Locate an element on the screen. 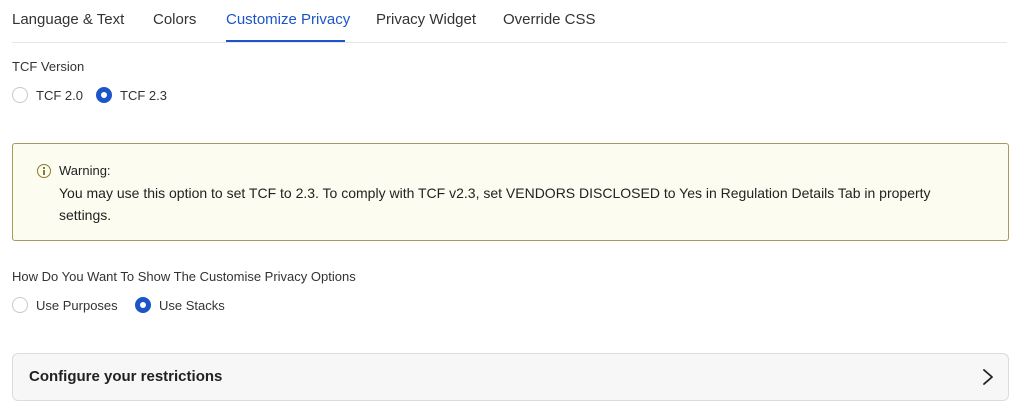  tab-customize-privacy: Customize Privacy is located at coordinates (288, 19).